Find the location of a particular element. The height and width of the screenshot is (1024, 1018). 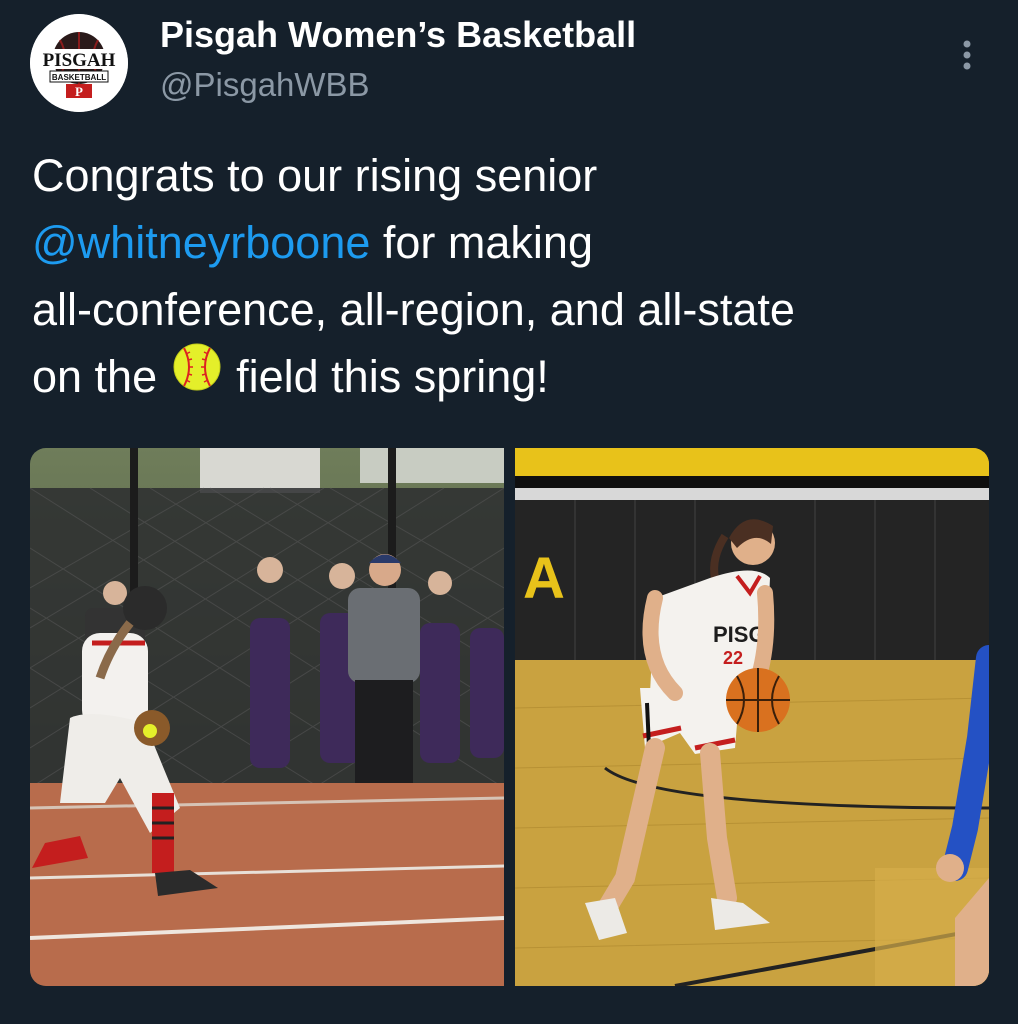

tweet-line-4-start: on the is located at coordinates (101, 376).